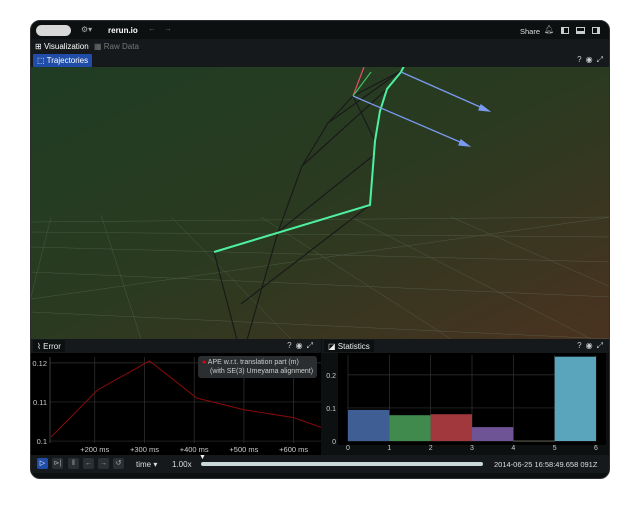 The image size is (640, 512). What do you see at coordinates (202, 457) in the screenshot?
I see `time-cursor: ▼` at bounding box center [202, 457].